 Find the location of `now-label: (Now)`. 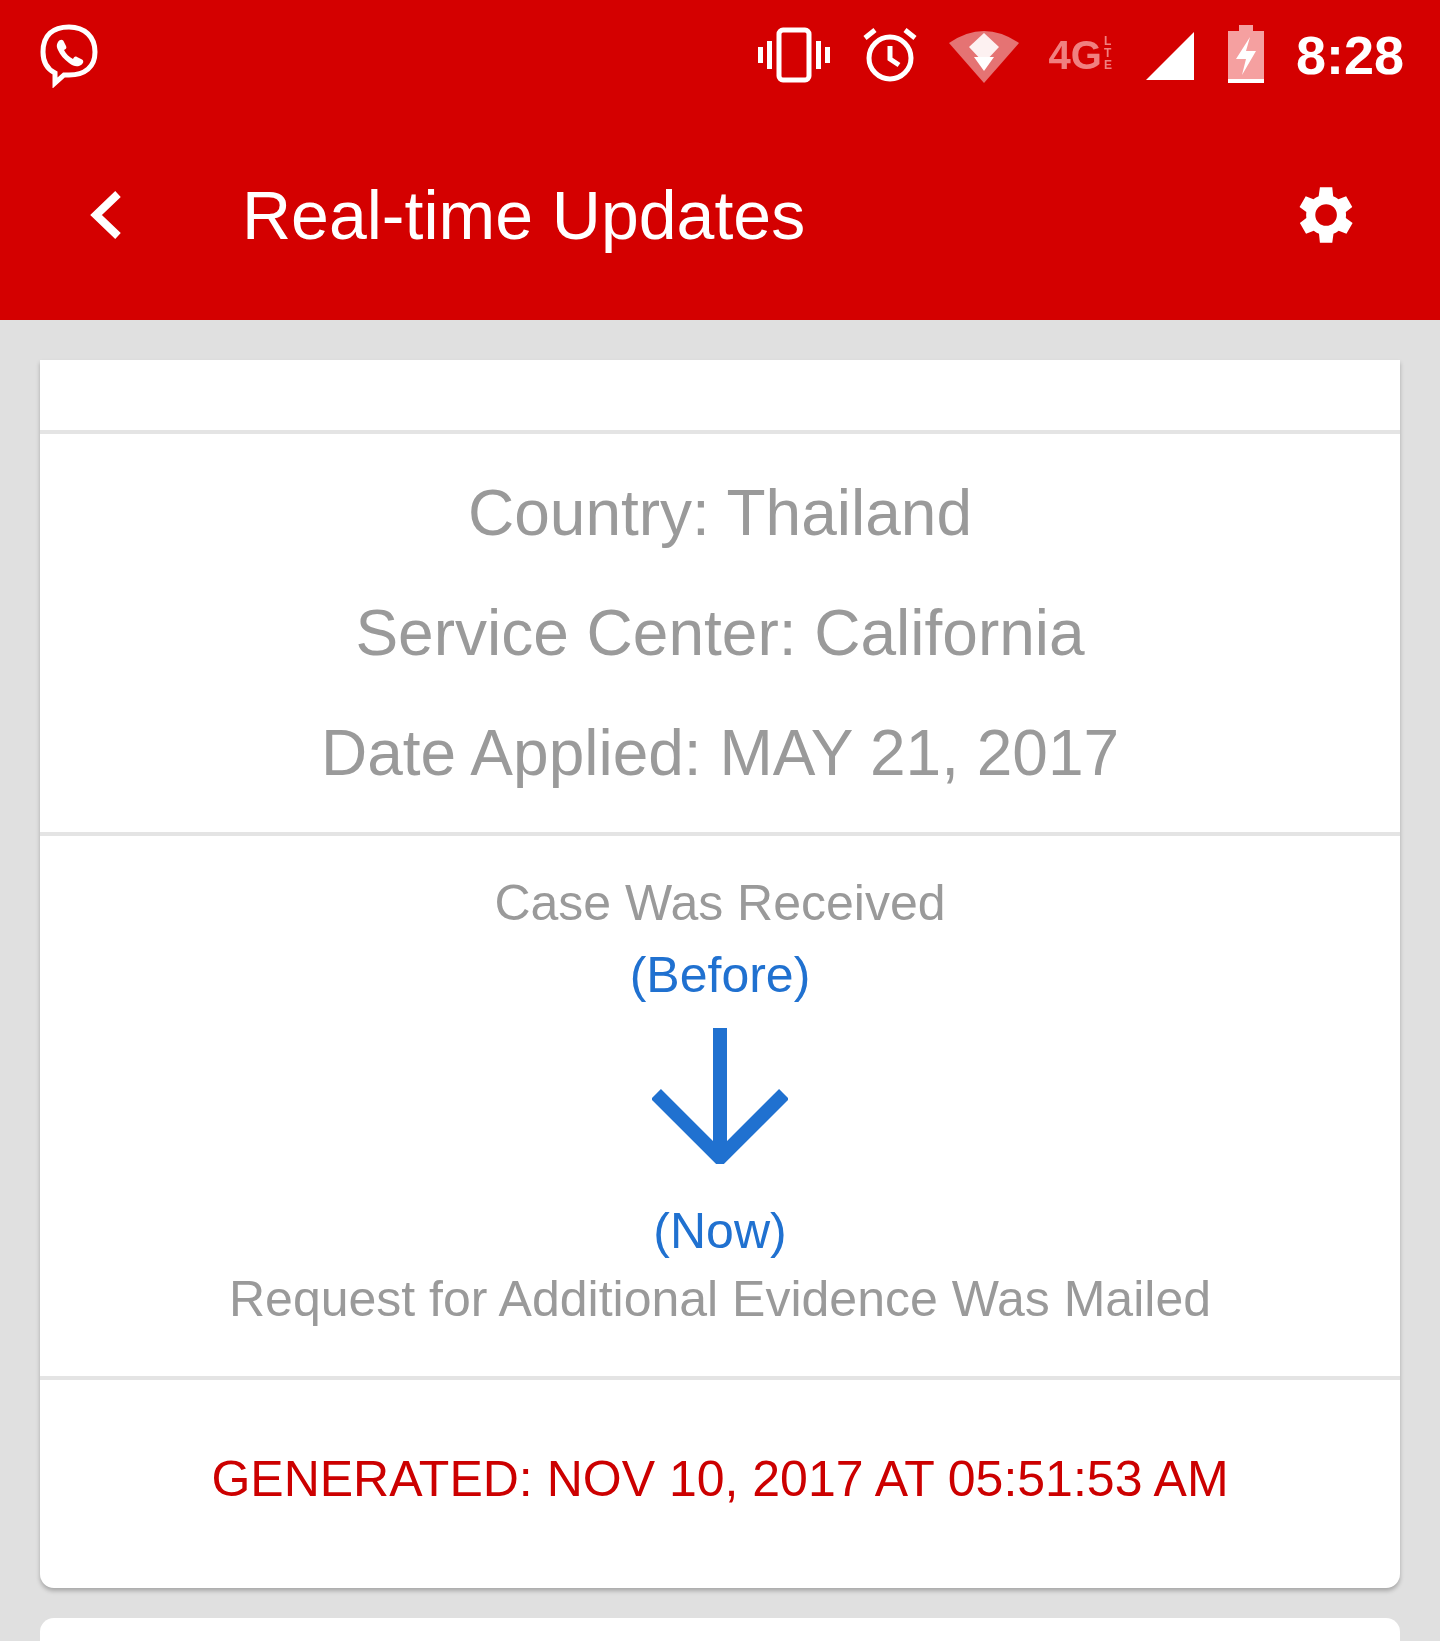

now-label: (Now) is located at coordinates (720, 1231).